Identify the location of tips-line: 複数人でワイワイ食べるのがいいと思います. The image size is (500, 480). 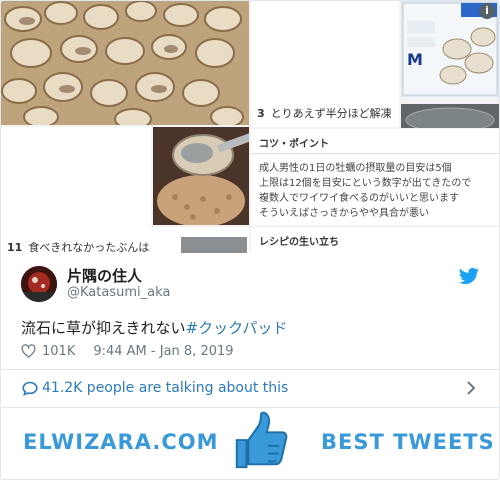
(359, 198).